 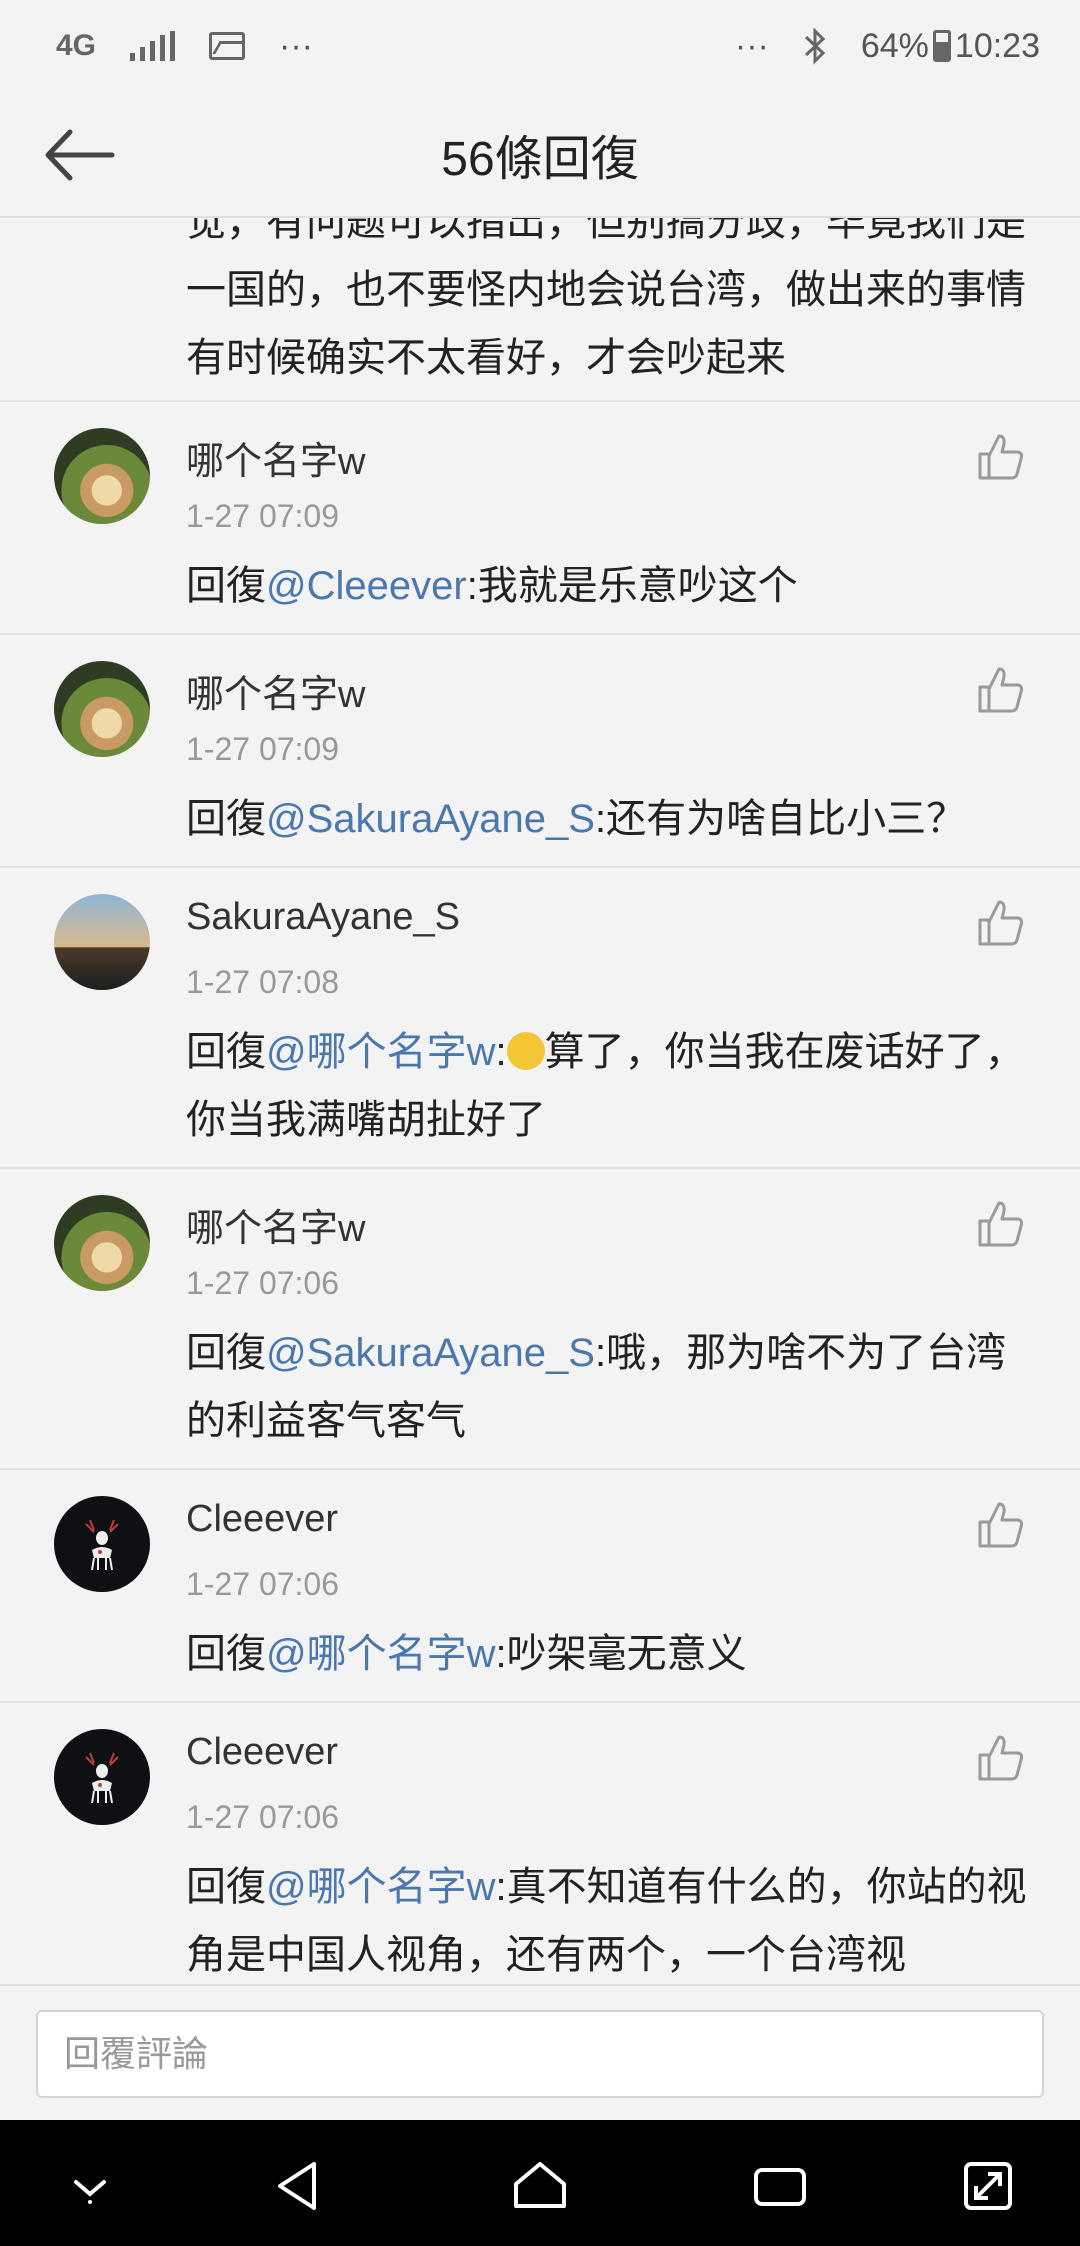 What do you see at coordinates (227, 46) in the screenshot?
I see `image-notification-icon` at bounding box center [227, 46].